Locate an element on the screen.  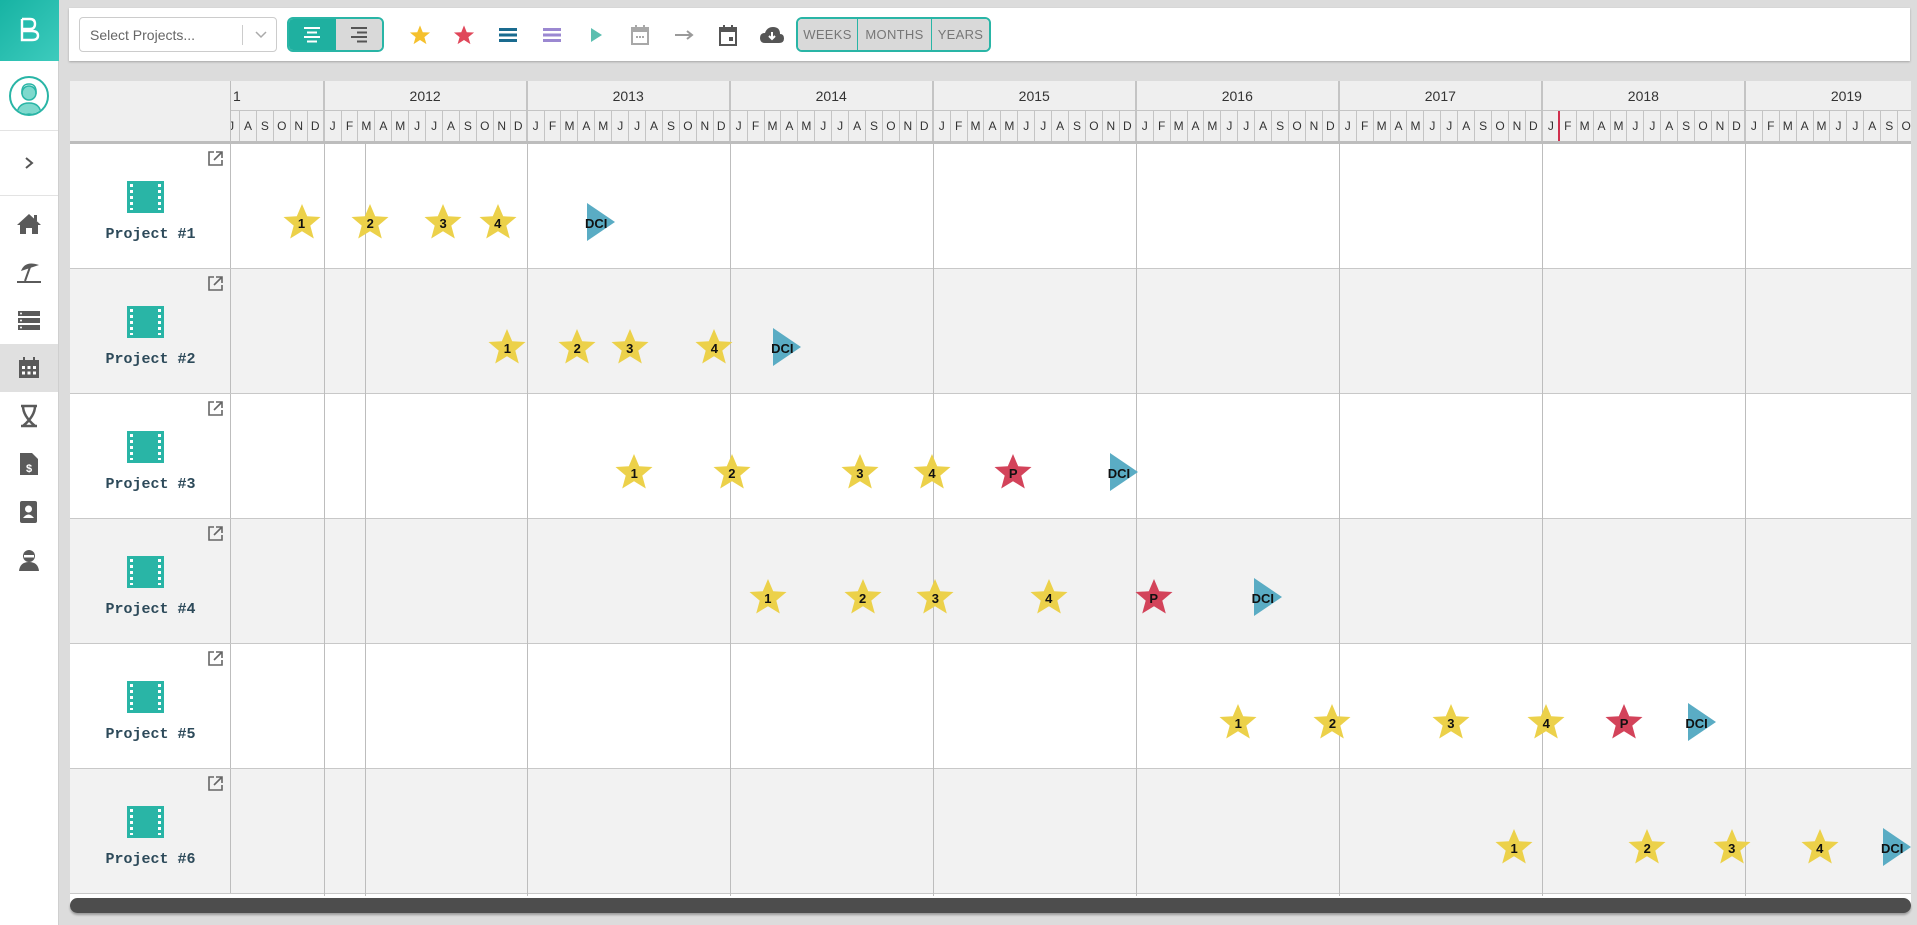
project-name: Project #1 is located at coordinates (150, 234).